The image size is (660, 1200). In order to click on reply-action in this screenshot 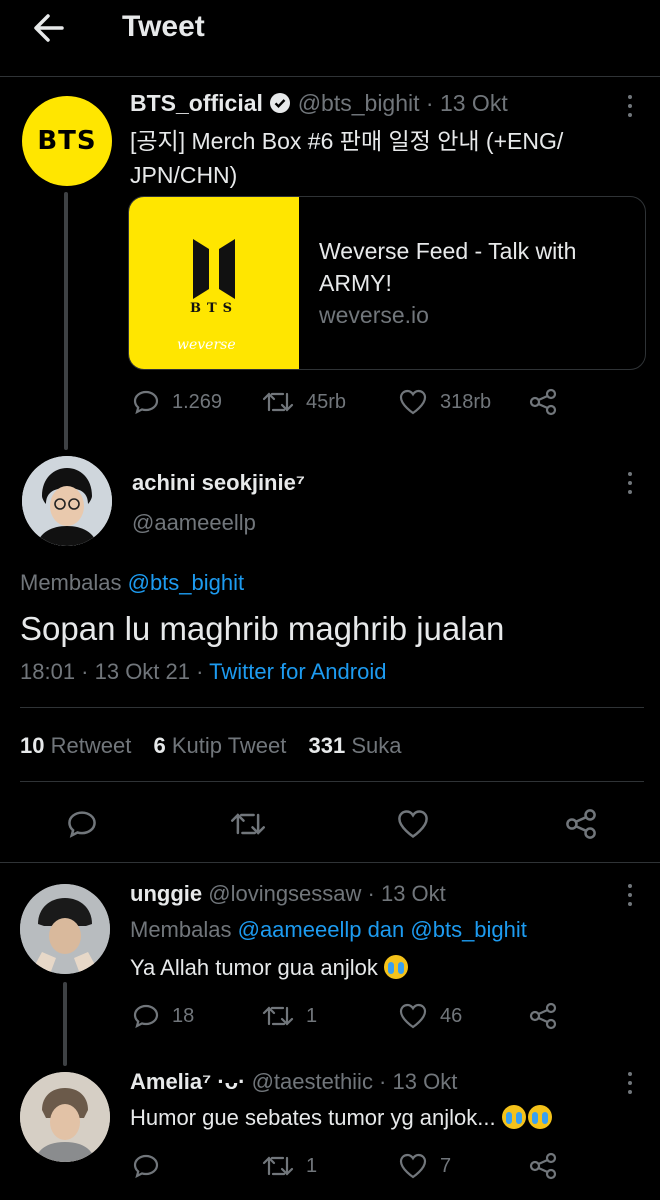, I will do `click(152, 1166)`.